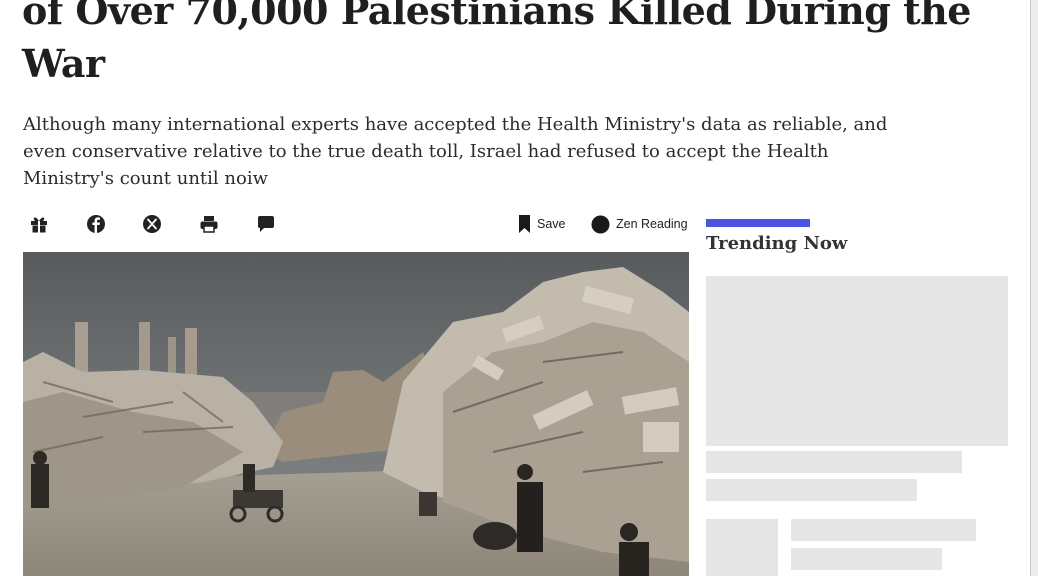 This screenshot has height=576, width=1038. Describe the element at coordinates (551, 224) in the screenshot. I see `save-label: Save` at that location.